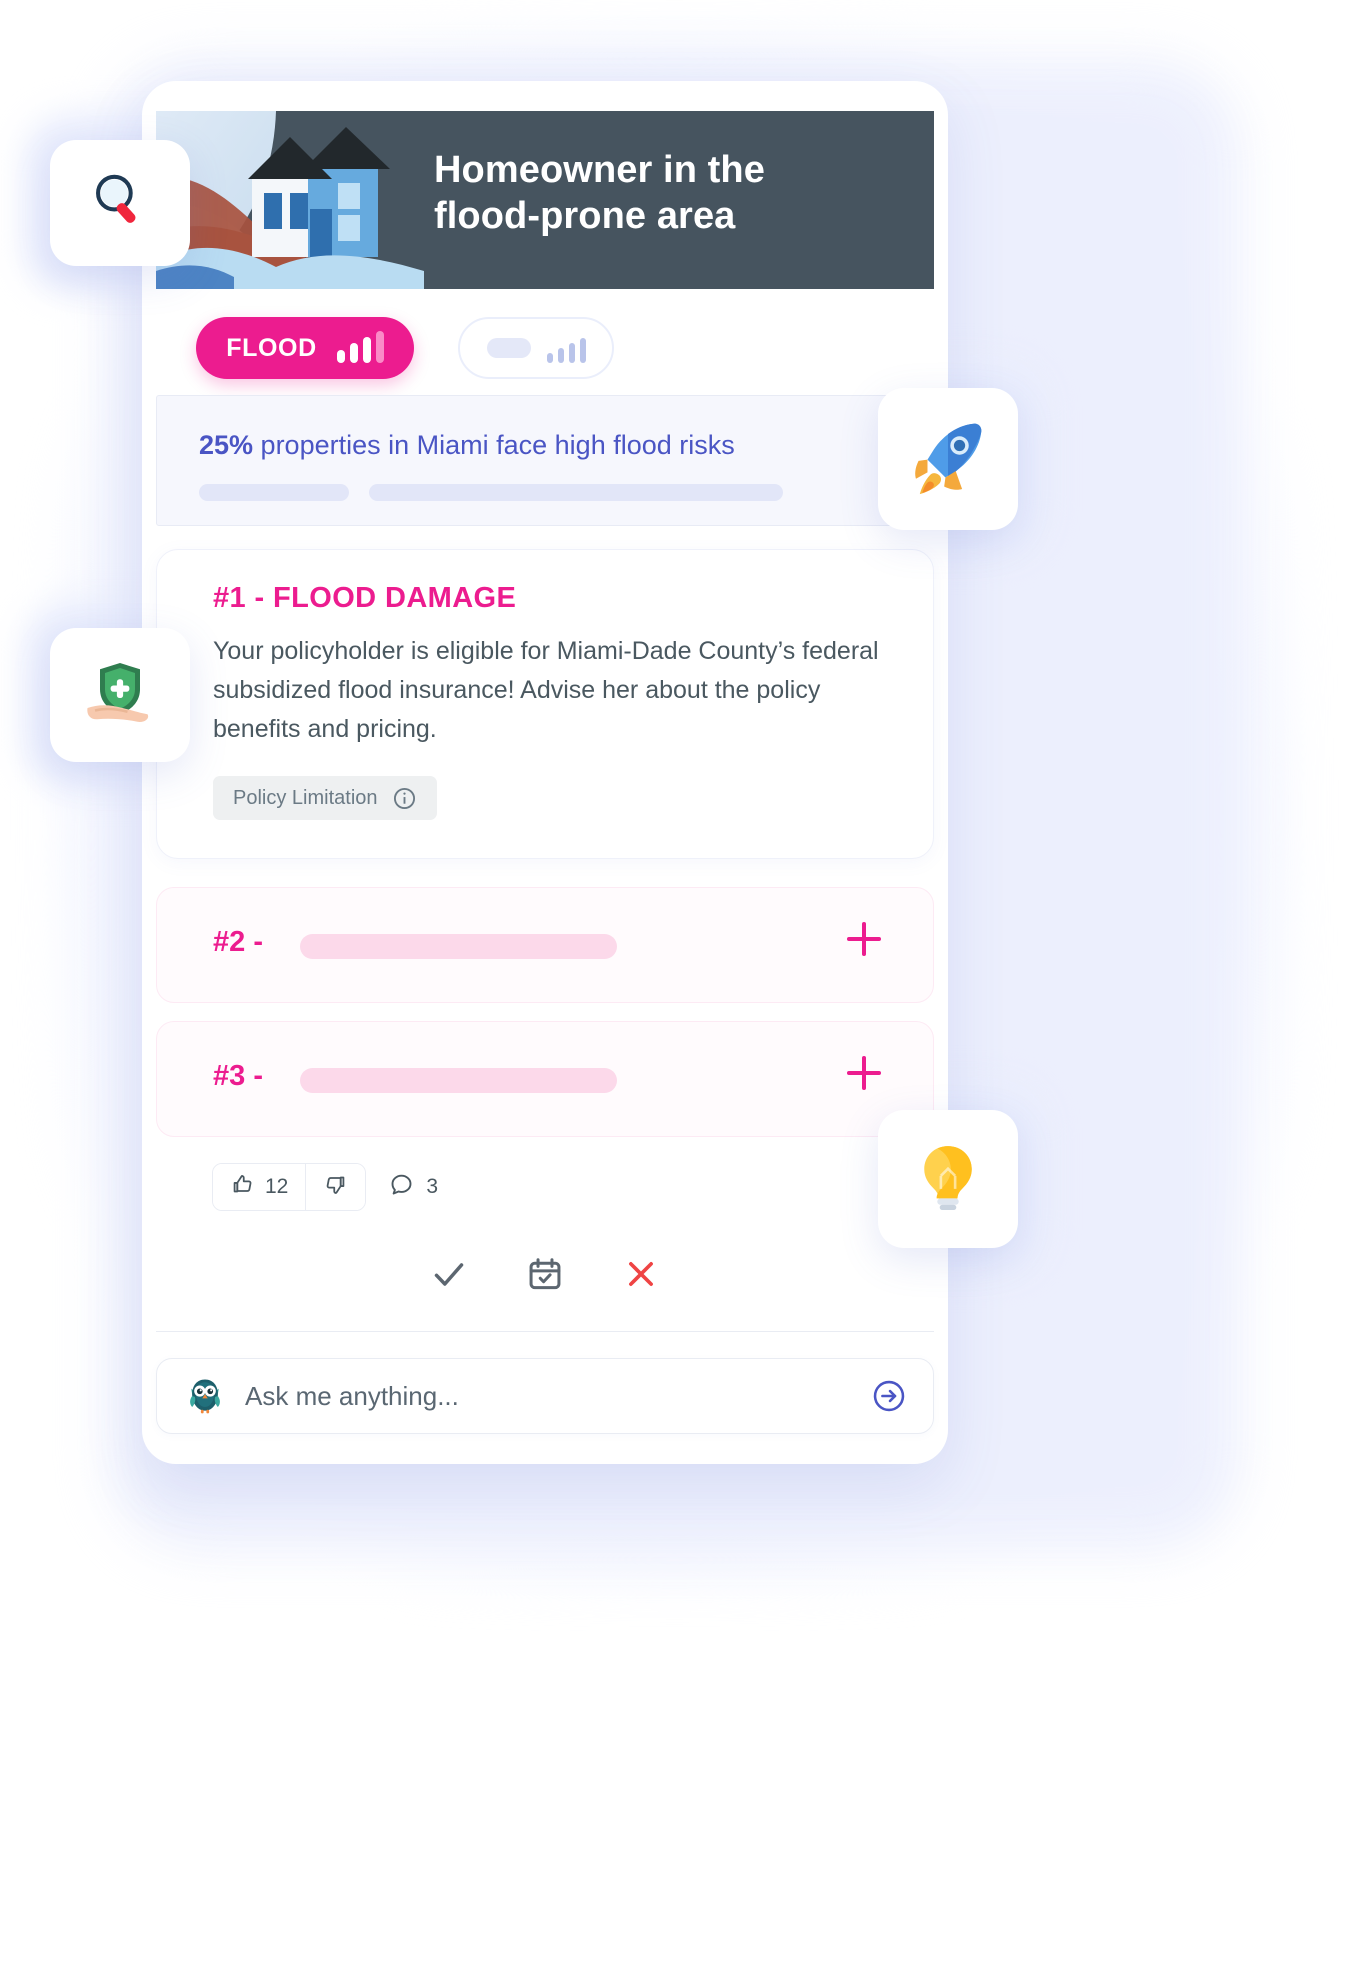 The image size is (1349, 1980). I want to click on search-badge, so click(120, 203).